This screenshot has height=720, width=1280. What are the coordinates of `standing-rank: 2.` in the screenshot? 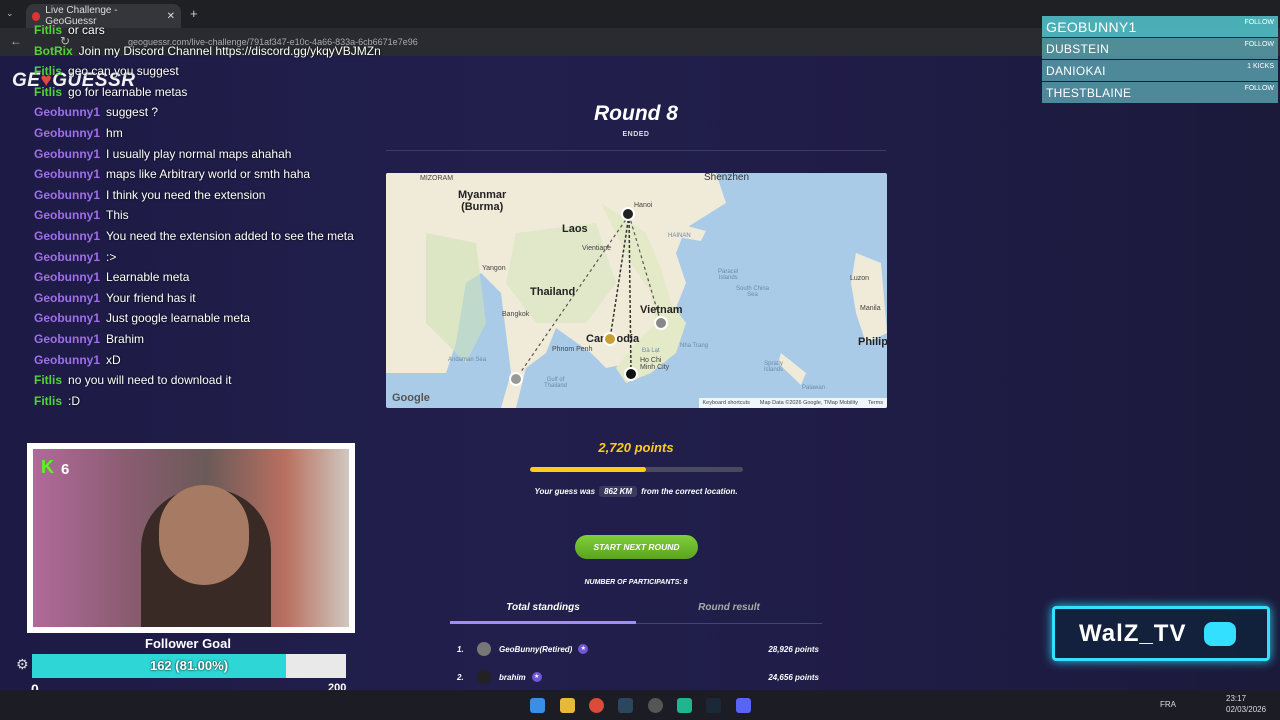 It's located at (460, 677).